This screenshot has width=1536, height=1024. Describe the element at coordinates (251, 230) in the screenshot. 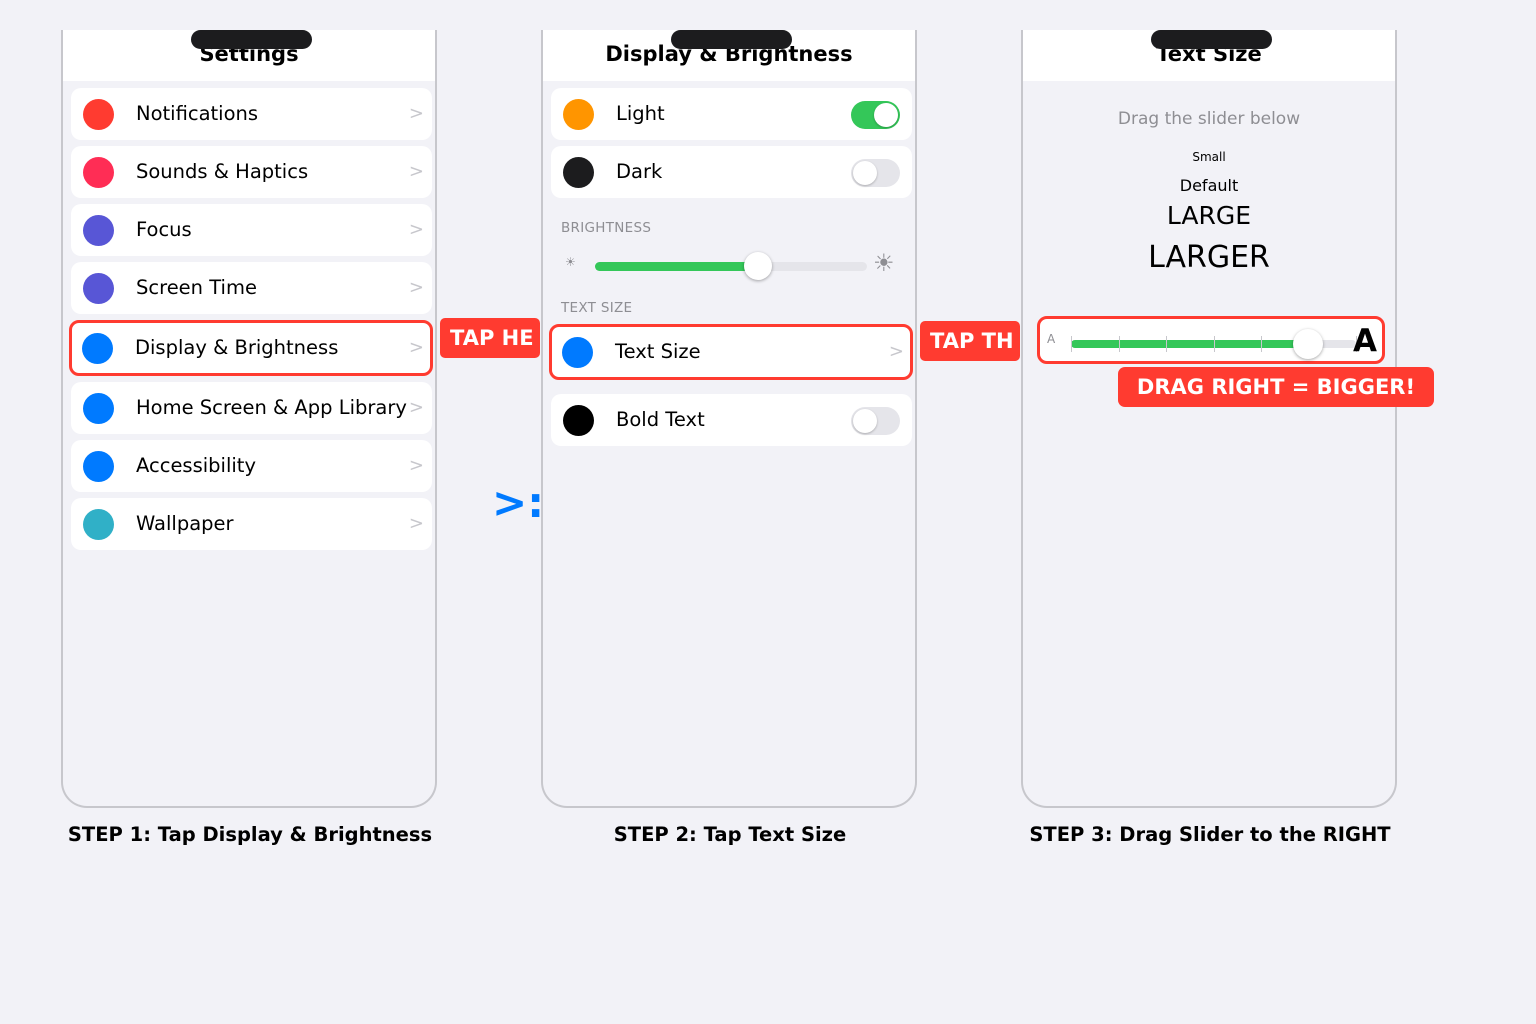

I see `settings-item-focus: Focus >` at that location.